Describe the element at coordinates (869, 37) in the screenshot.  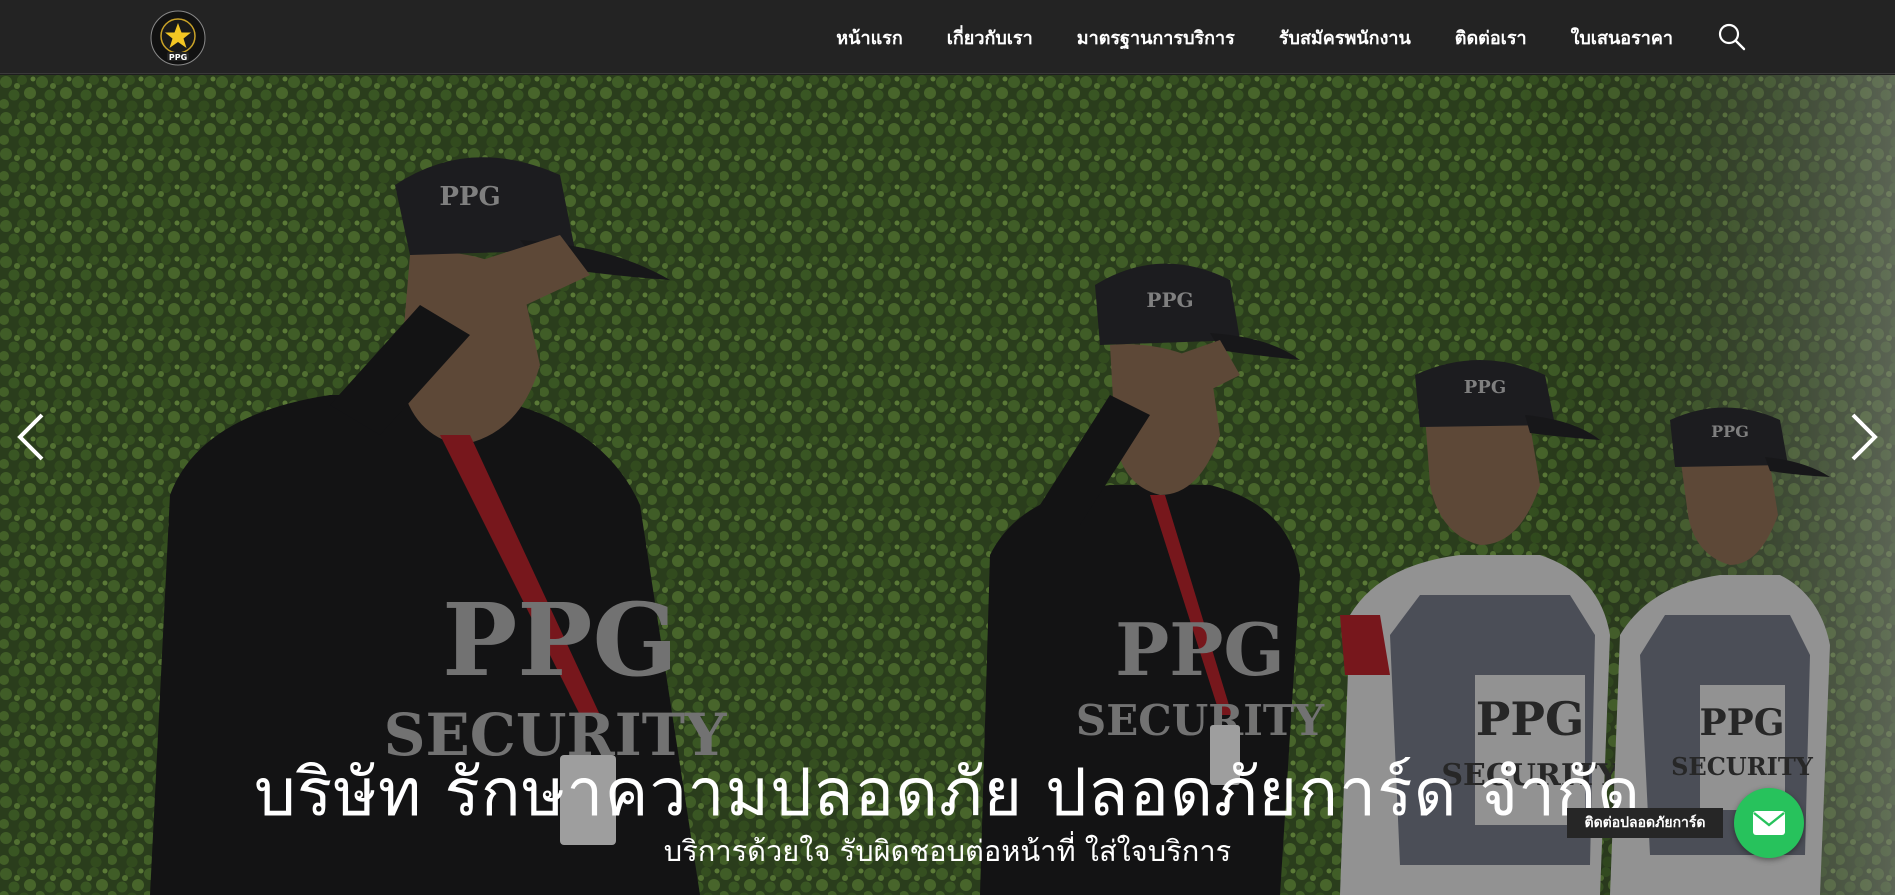
I see `nav-home: หน้าแรก` at that location.